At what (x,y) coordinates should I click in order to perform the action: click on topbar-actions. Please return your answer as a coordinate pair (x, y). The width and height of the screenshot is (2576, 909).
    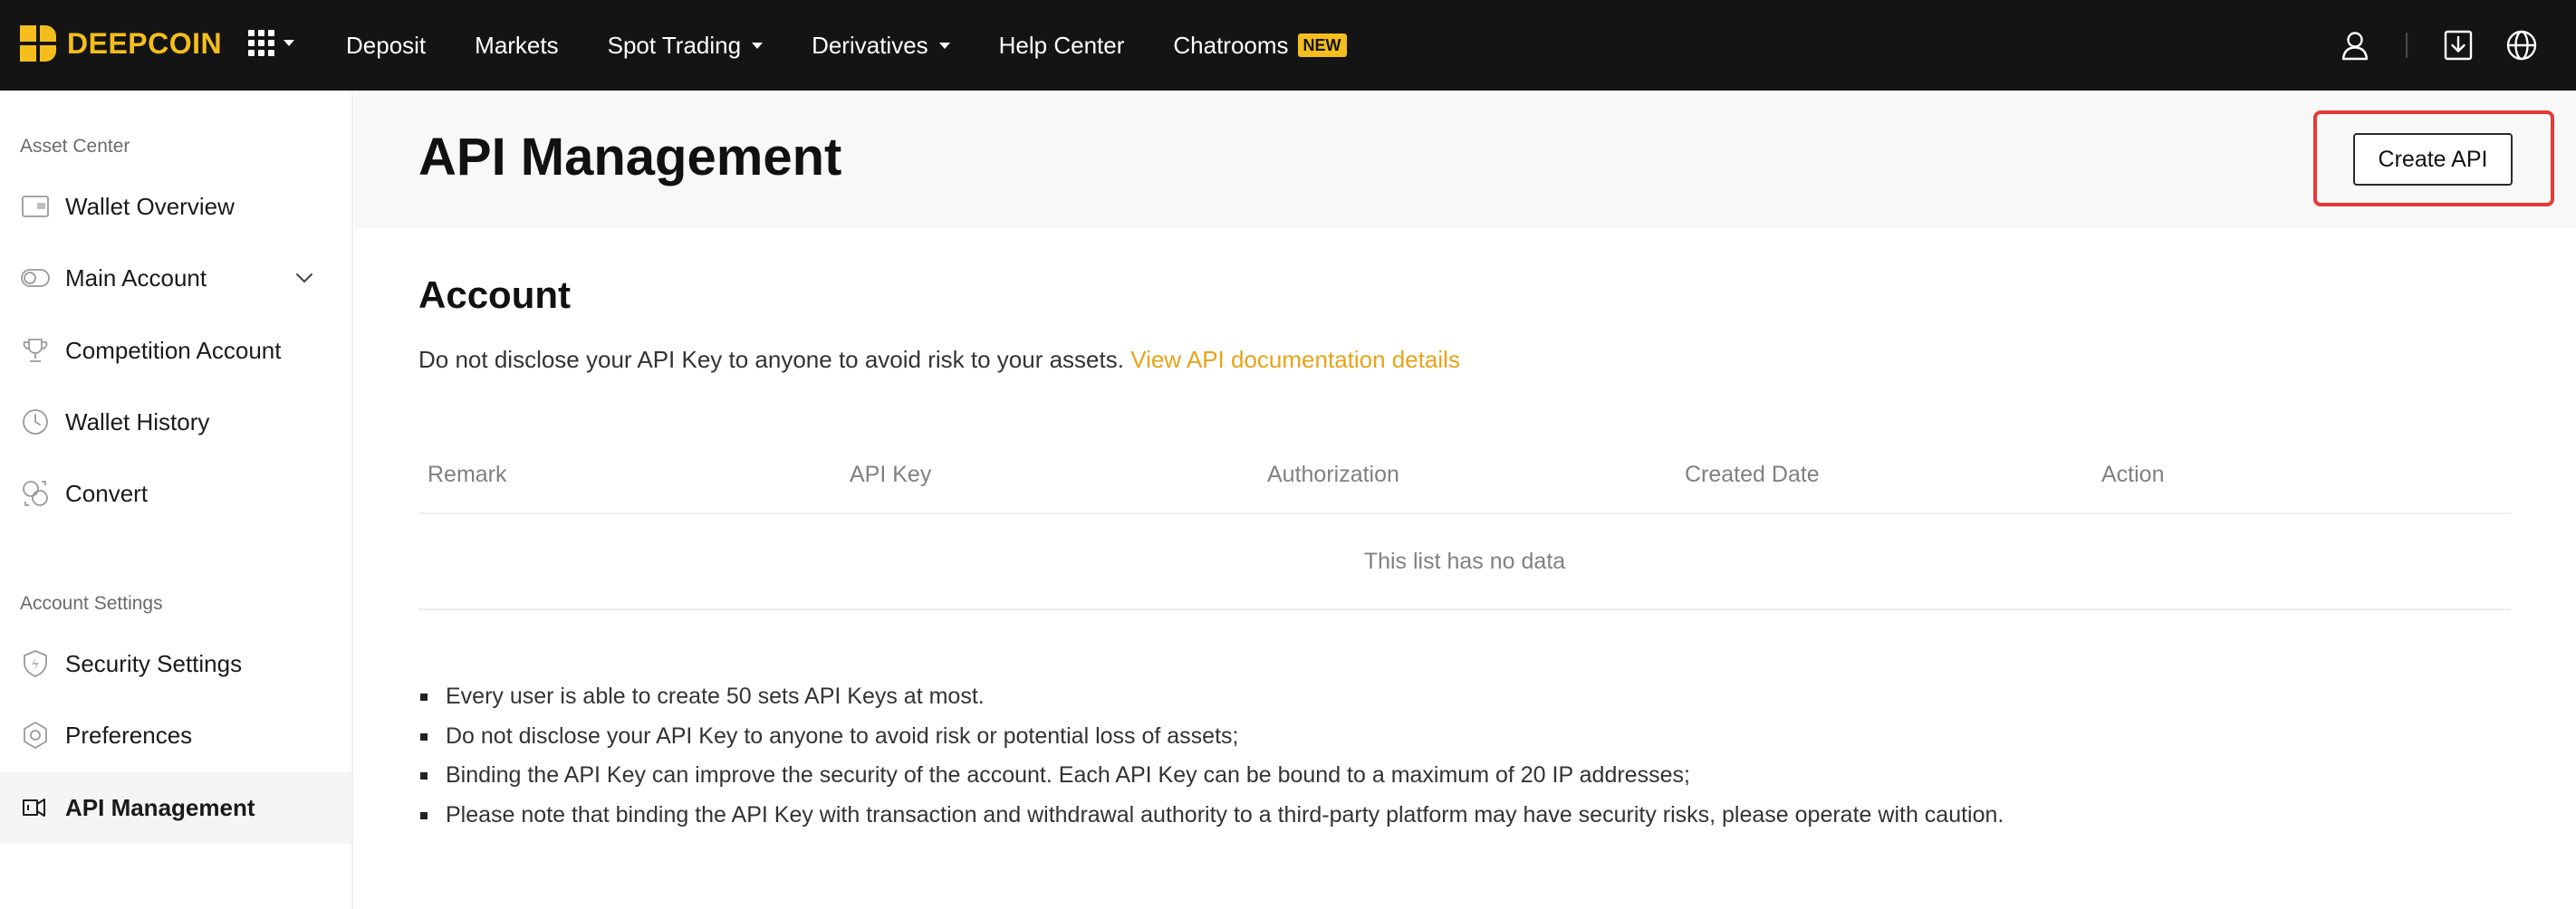
    Looking at the image, I should click on (2438, 45).